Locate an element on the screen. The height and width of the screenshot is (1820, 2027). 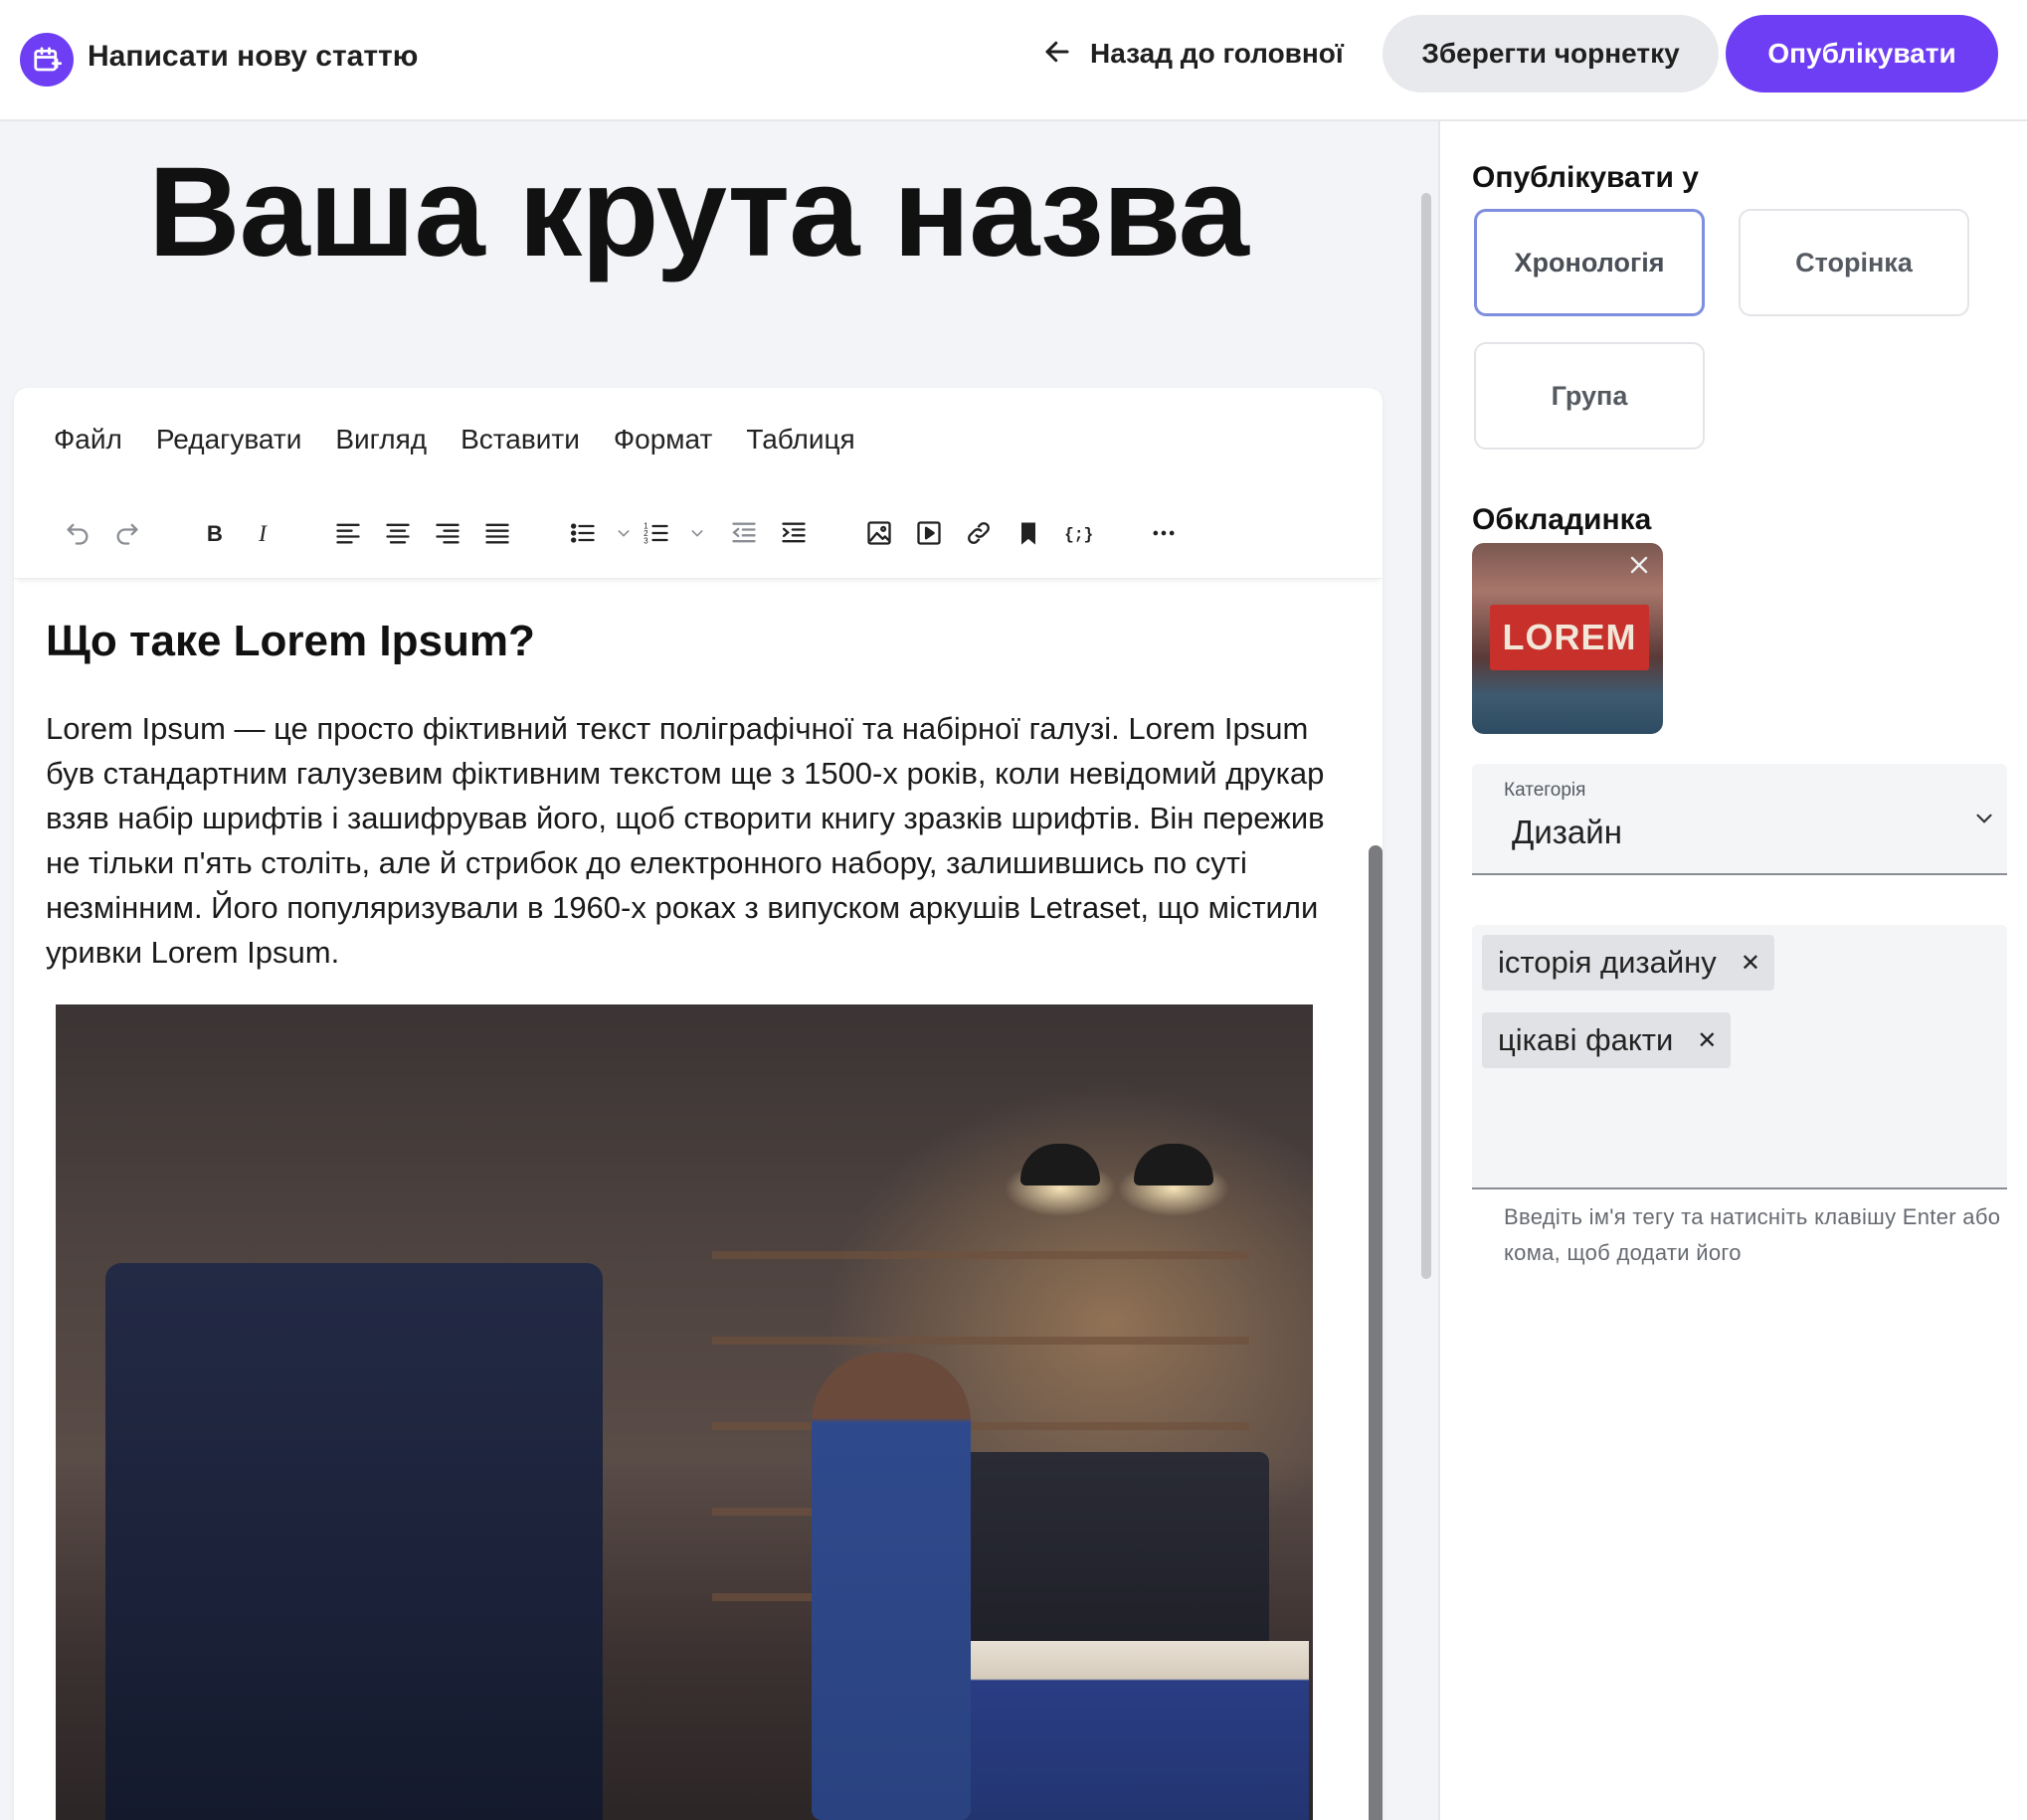
editor-toolbar: B I 1 2 3 {;} is located at coordinates (698, 535).